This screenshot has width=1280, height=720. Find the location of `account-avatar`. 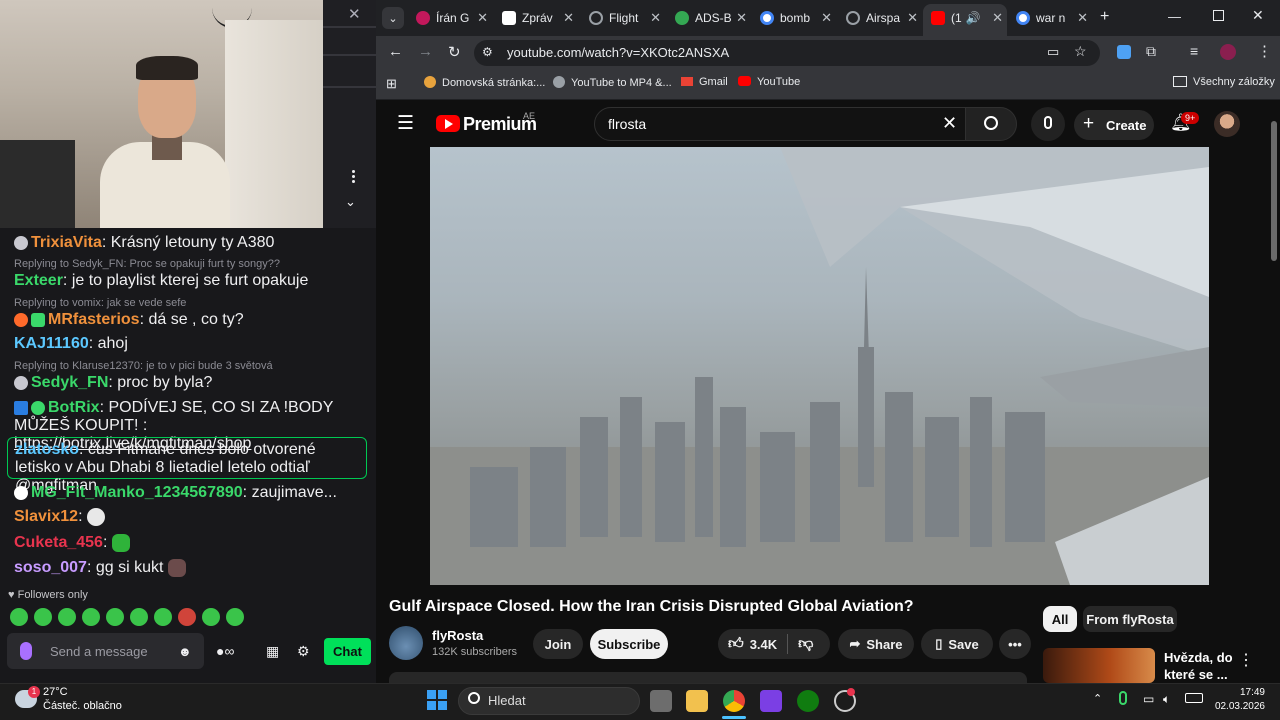

account-avatar is located at coordinates (1227, 124).